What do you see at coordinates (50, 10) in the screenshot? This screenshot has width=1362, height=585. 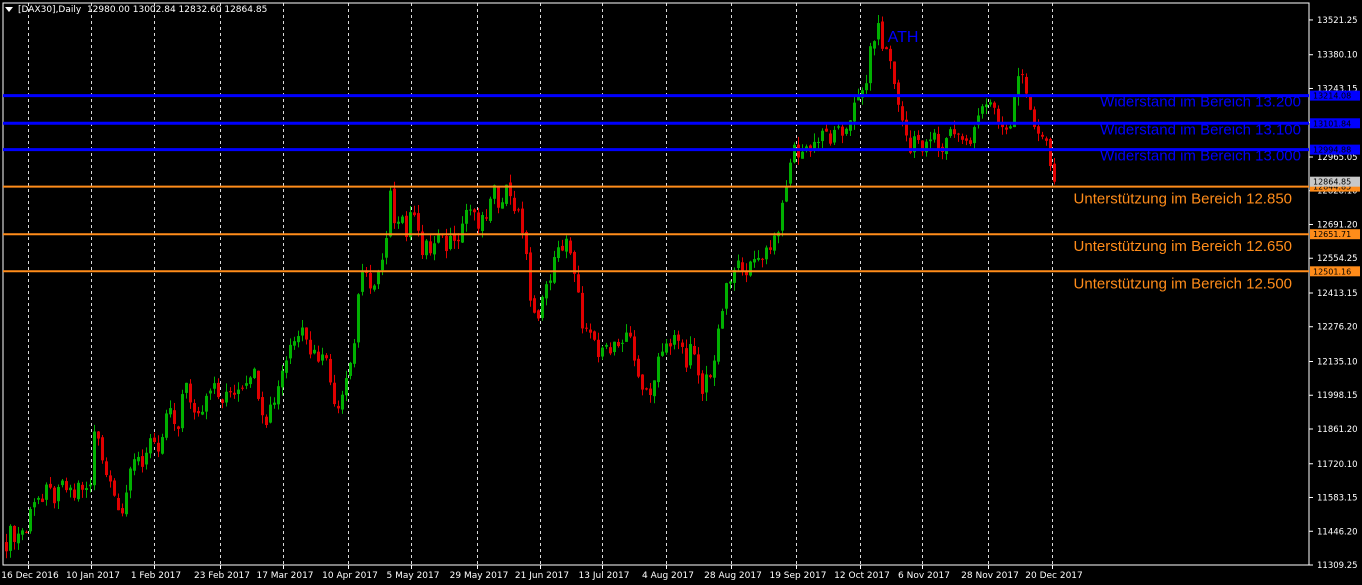 I see `symbol-label: [DAX30],Daily` at bounding box center [50, 10].